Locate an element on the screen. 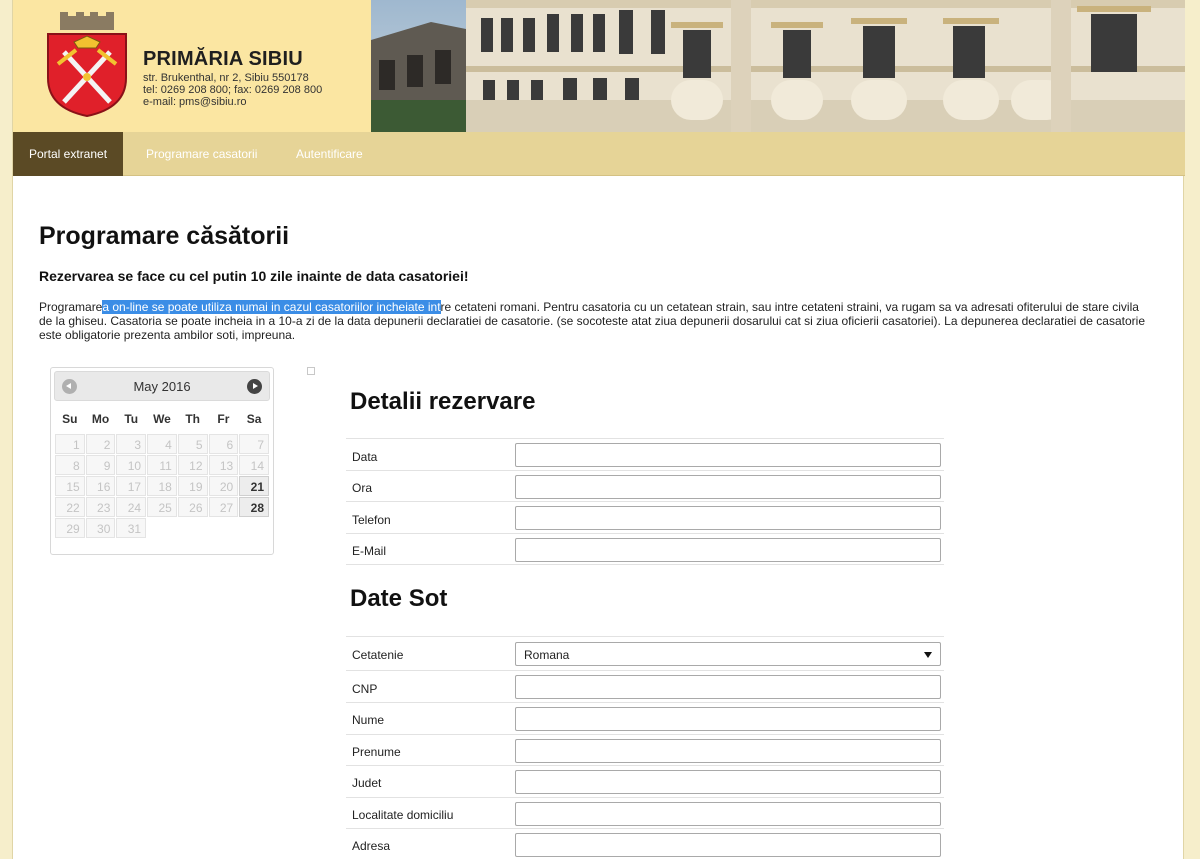 This screenshot has height=859, width=1200. form-row-prenume: Prenume is located at coordinates (645, 749).